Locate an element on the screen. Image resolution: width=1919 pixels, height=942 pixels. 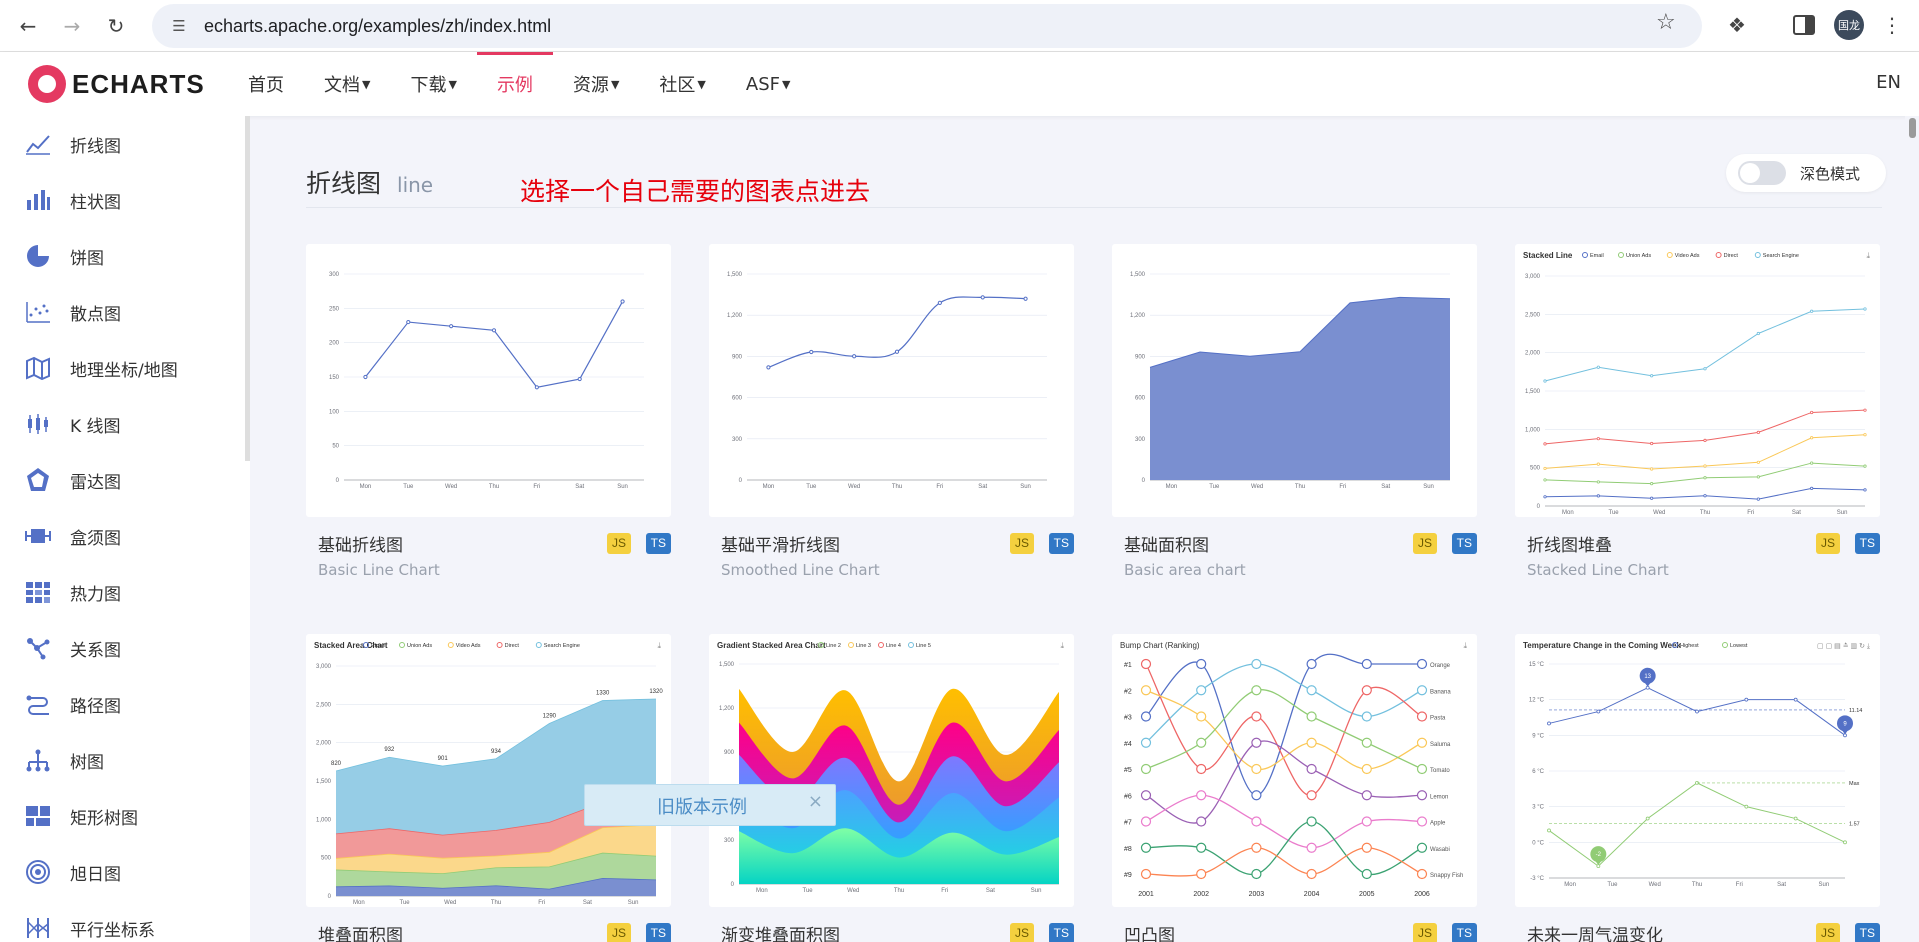
bookmark-star-icon: ☆ is located at coordinates (1666, 22).